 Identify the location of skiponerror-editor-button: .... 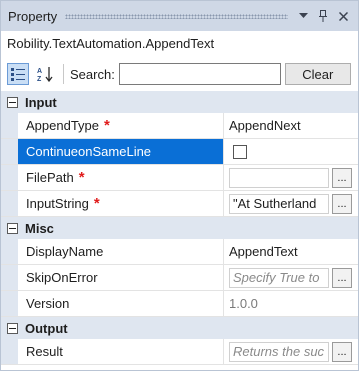
(342, 277).